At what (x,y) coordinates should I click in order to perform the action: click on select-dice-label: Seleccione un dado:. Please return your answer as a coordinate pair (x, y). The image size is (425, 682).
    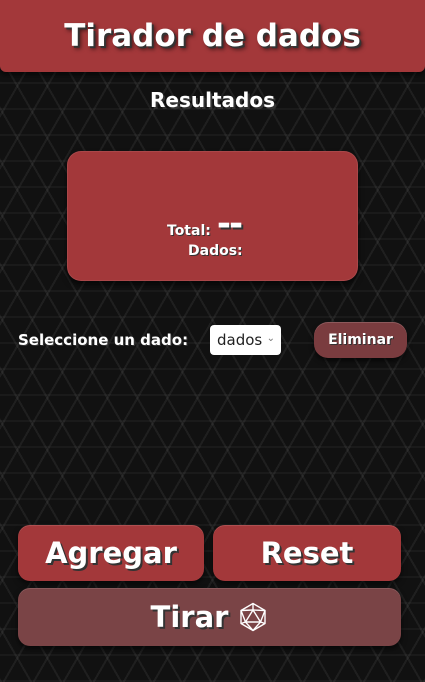
    Looking at the image, I should click on (103, 340).